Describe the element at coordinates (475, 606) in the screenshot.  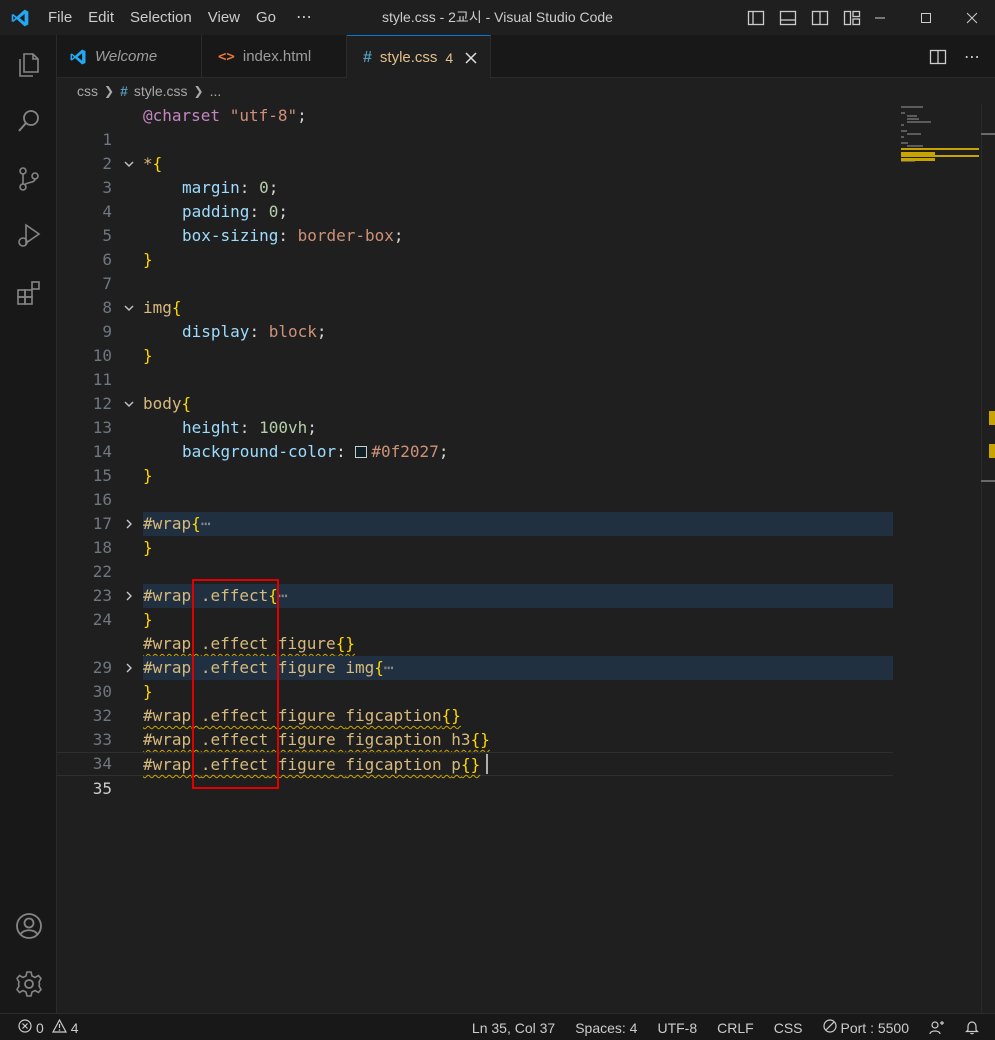
I see `code-line: 24 #wrap .effect{⋯` at that location.